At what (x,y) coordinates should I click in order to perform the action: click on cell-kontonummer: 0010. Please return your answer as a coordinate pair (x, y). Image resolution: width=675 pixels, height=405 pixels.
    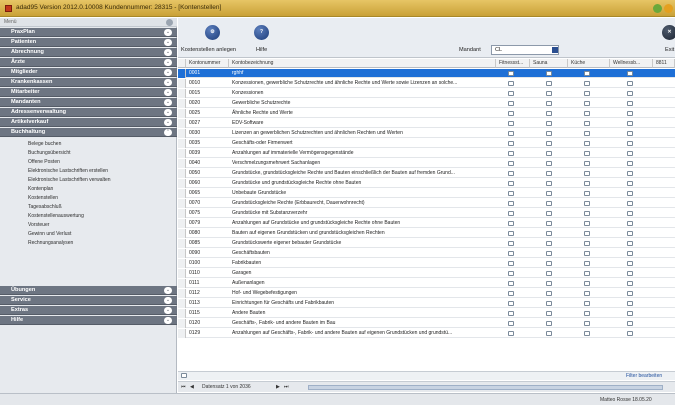
    Looking at the image, I should click on (207, 83).